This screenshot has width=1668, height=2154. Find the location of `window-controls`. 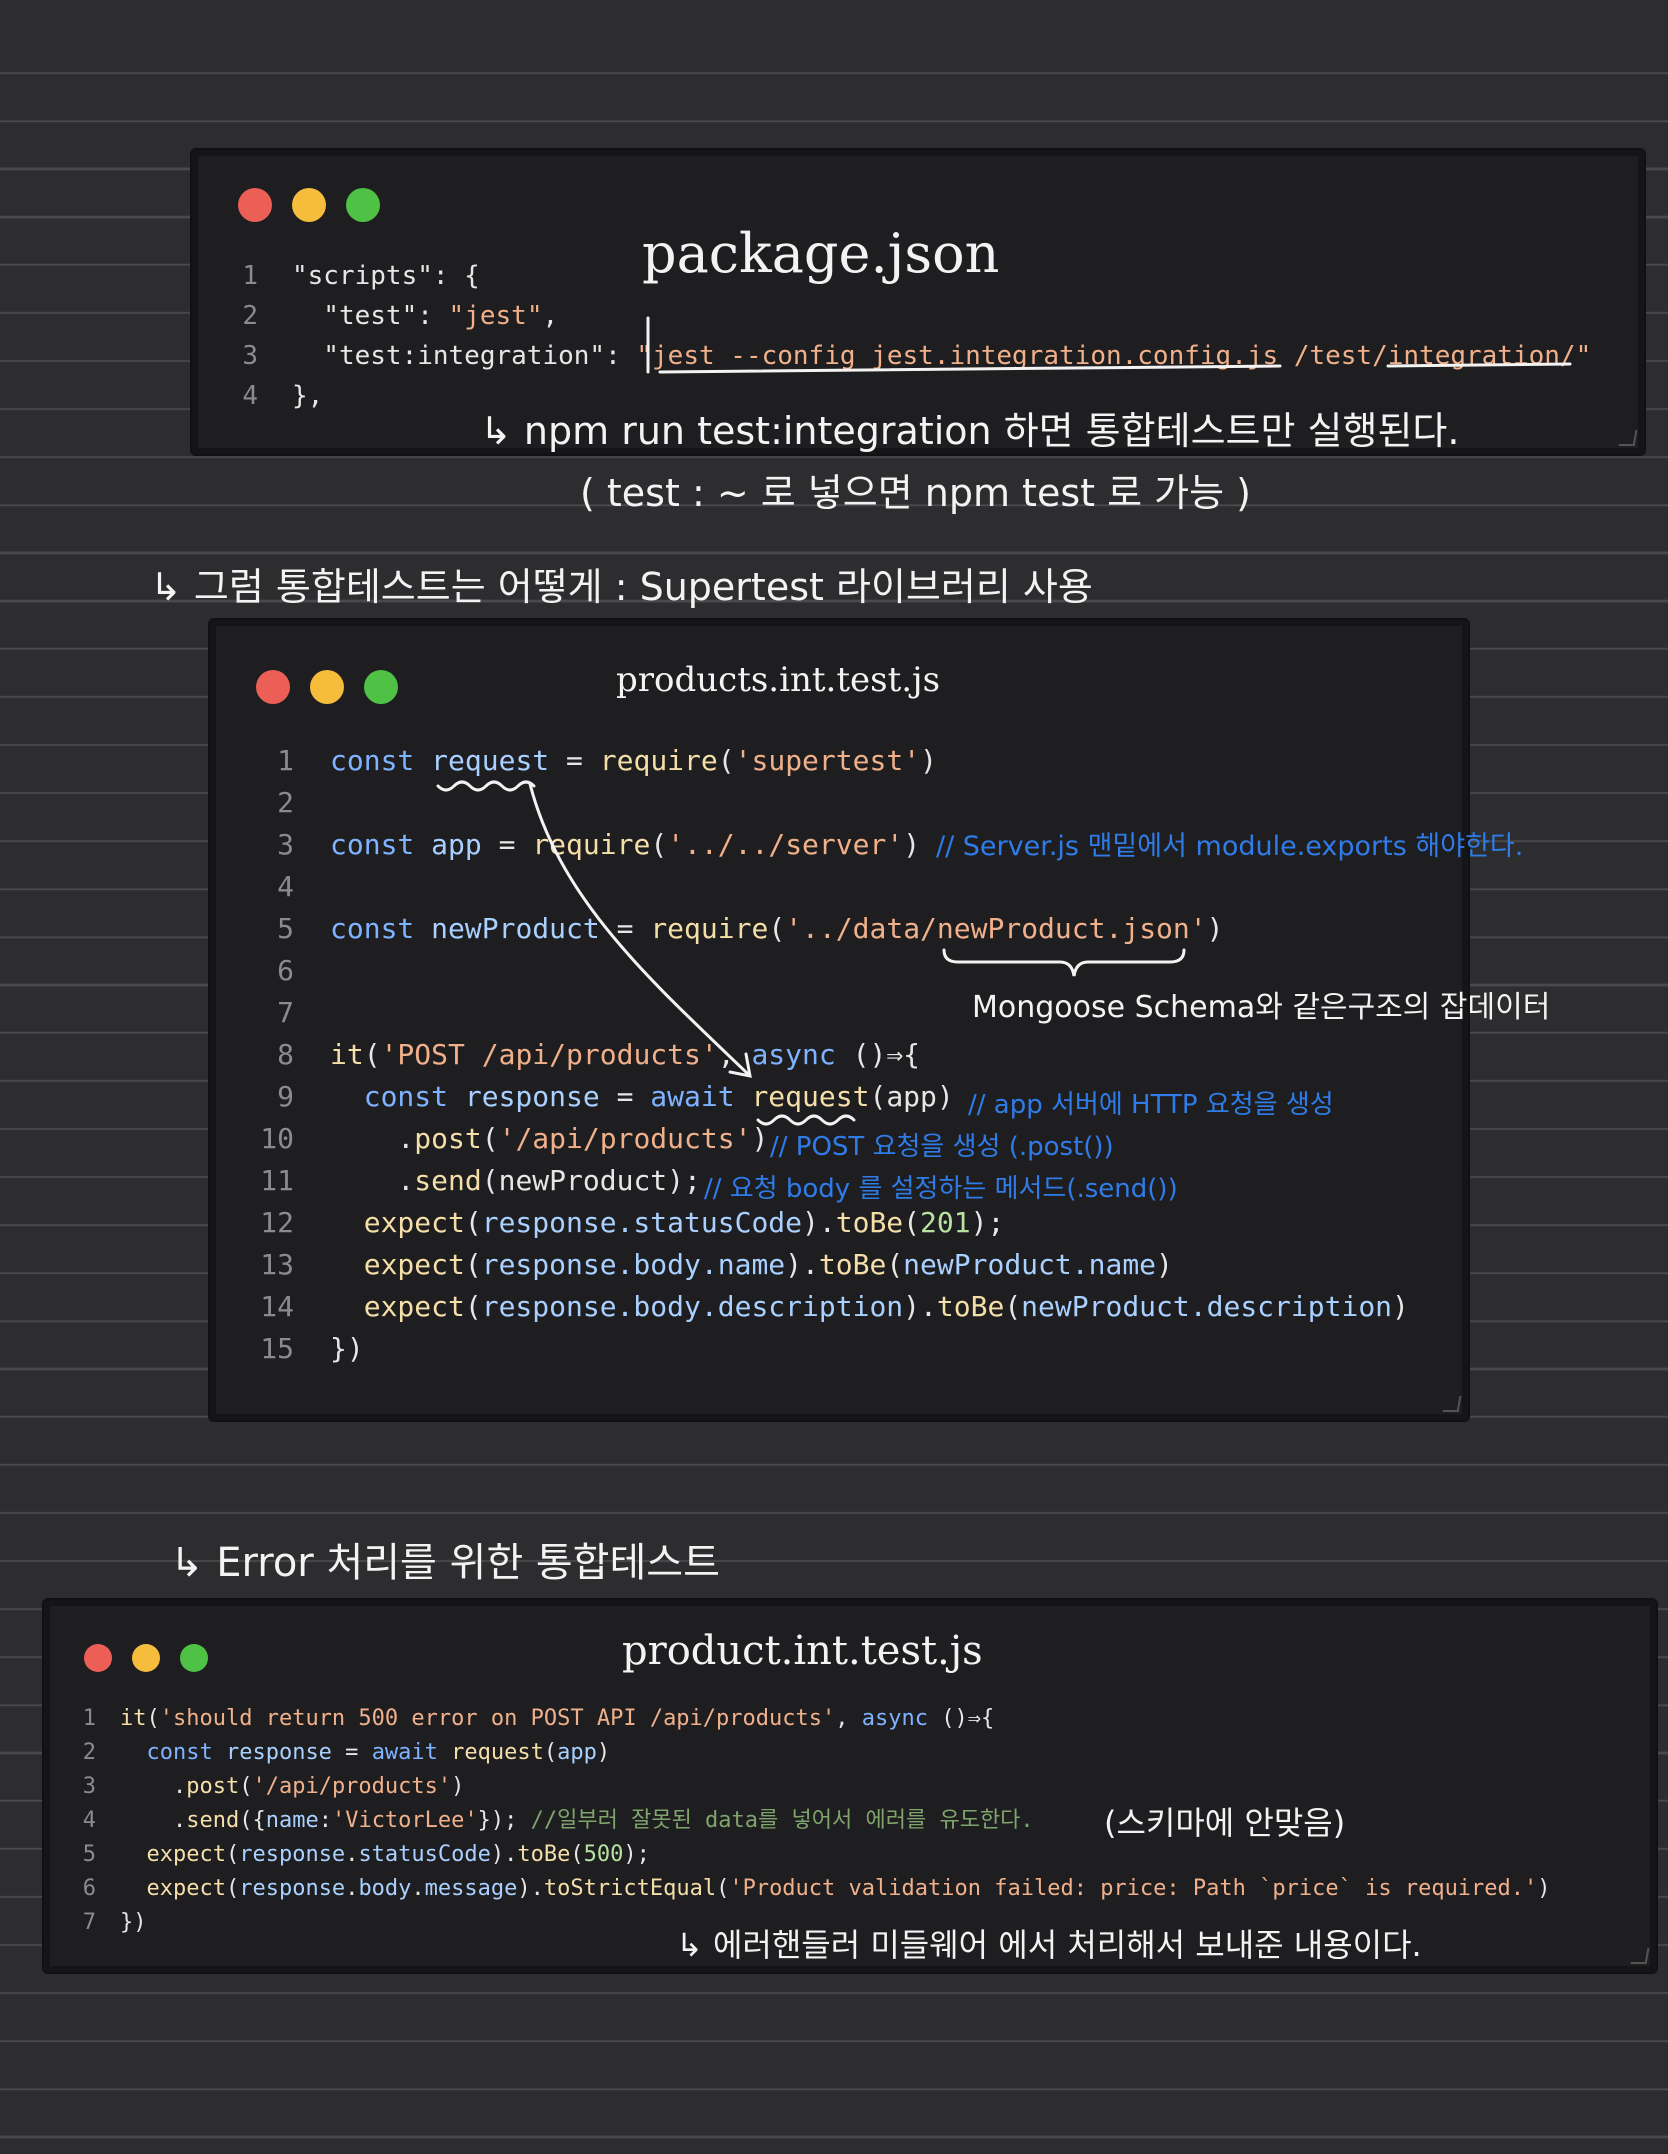

window-controls is located at coordinates (309, 205).